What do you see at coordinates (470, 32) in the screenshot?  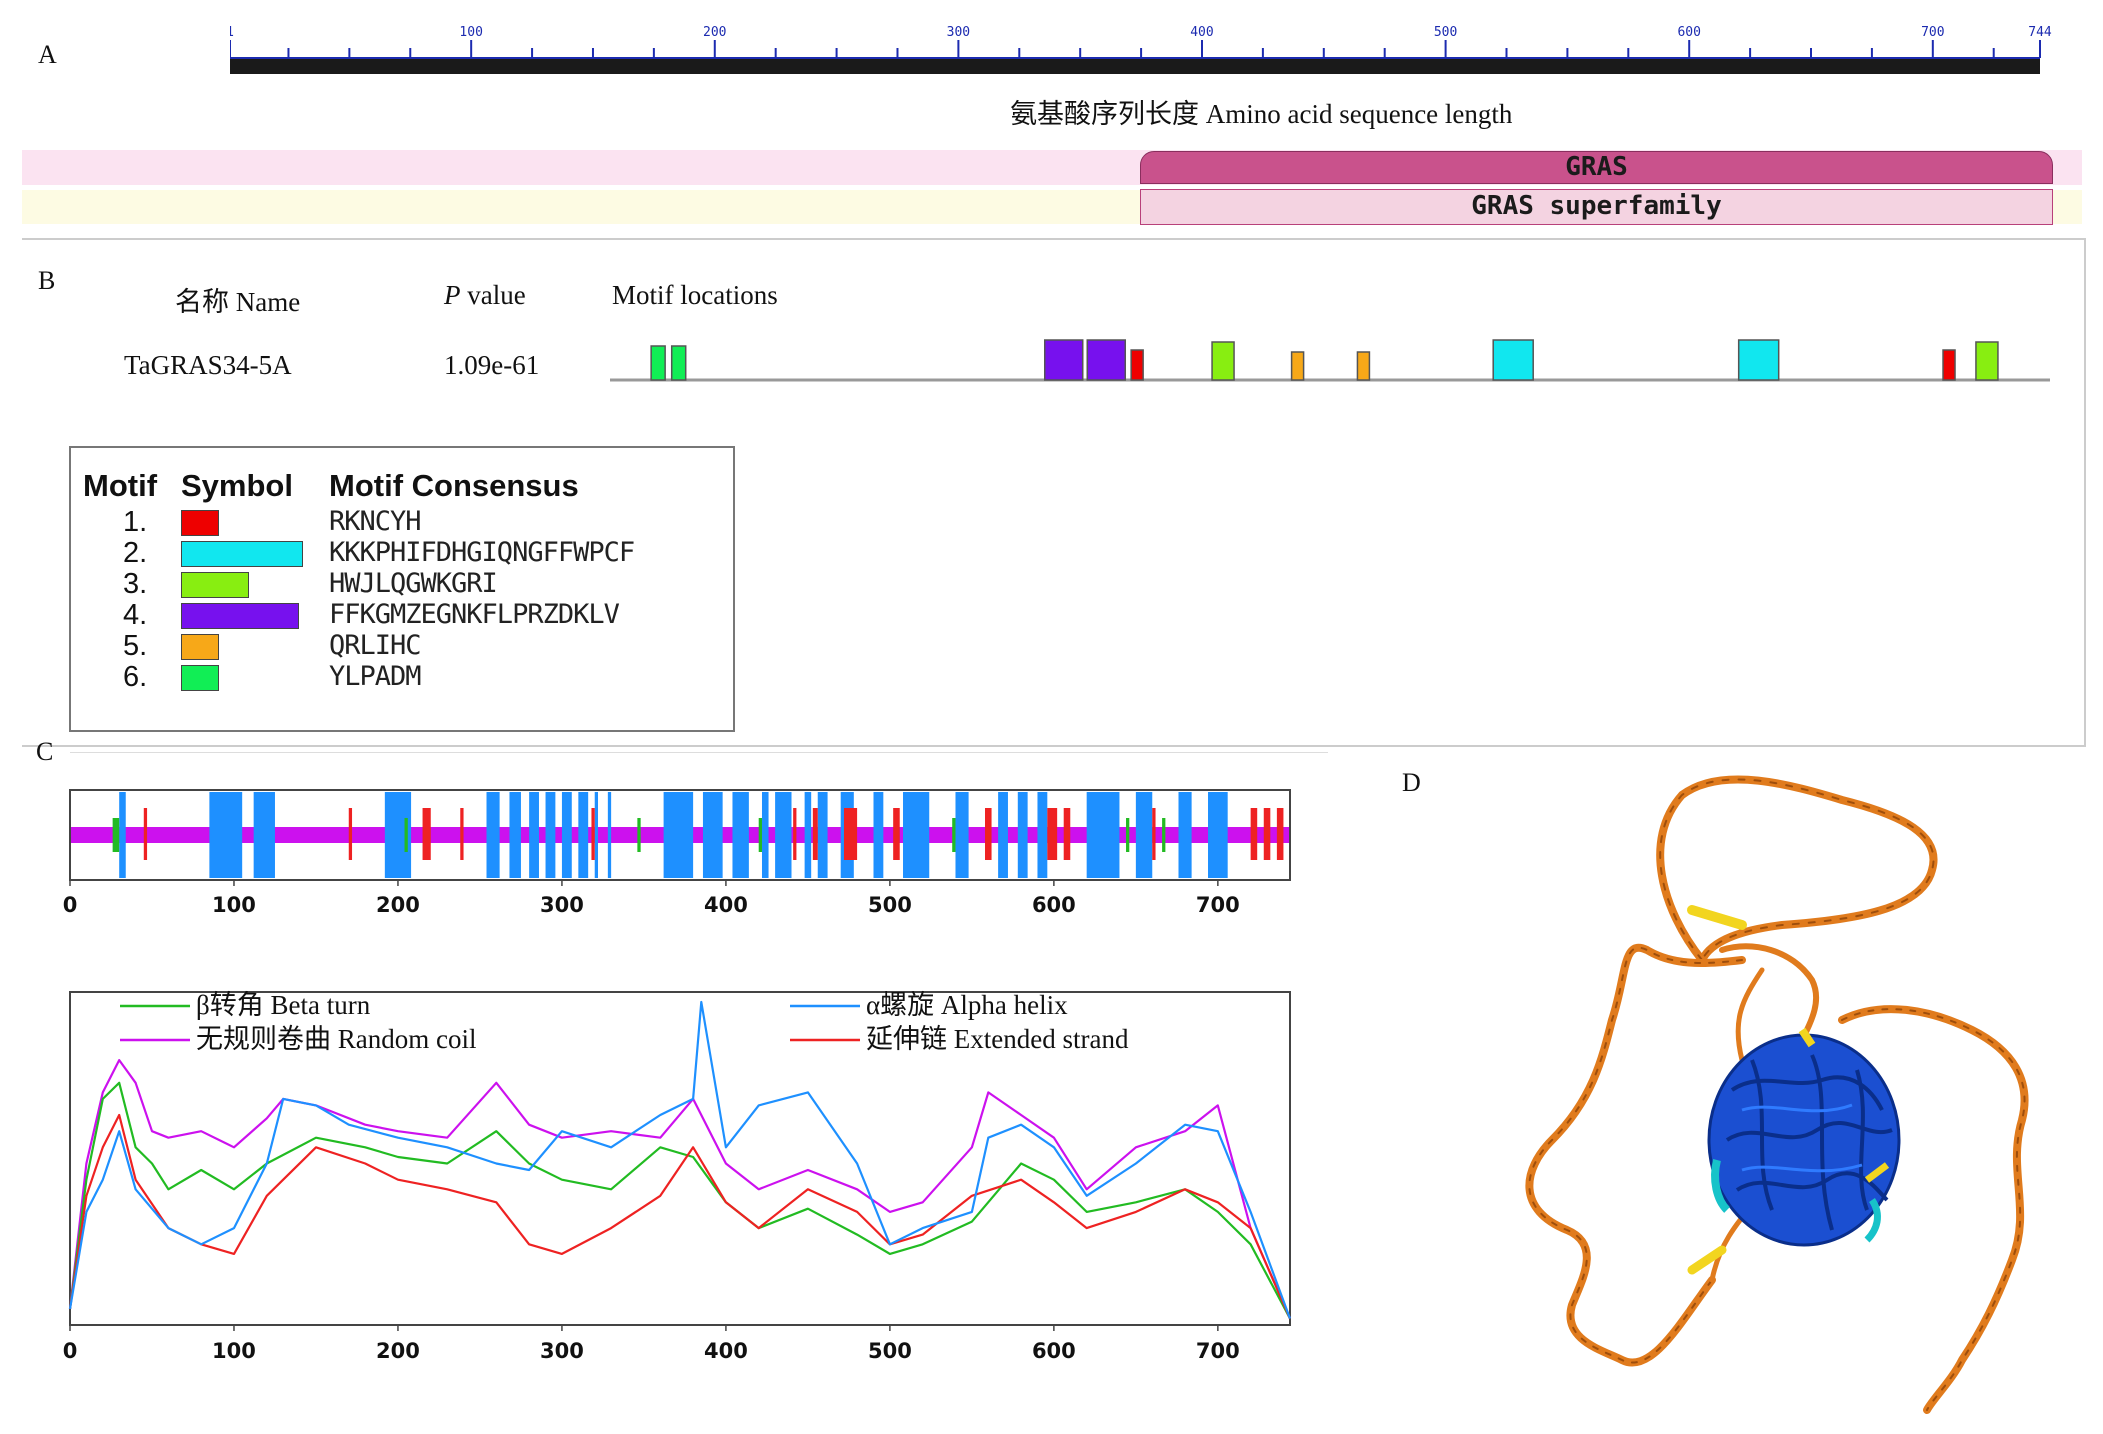 I see `ruler-tick-label: 100` at bounding box center [470, 32].